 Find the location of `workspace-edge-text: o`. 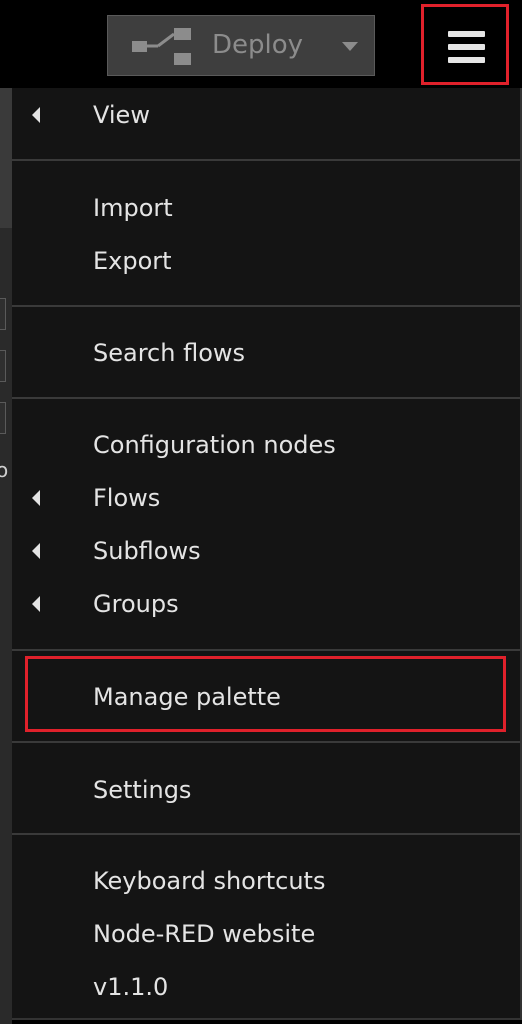

workspace-edge-text: o is located at coordinates (4, 470).